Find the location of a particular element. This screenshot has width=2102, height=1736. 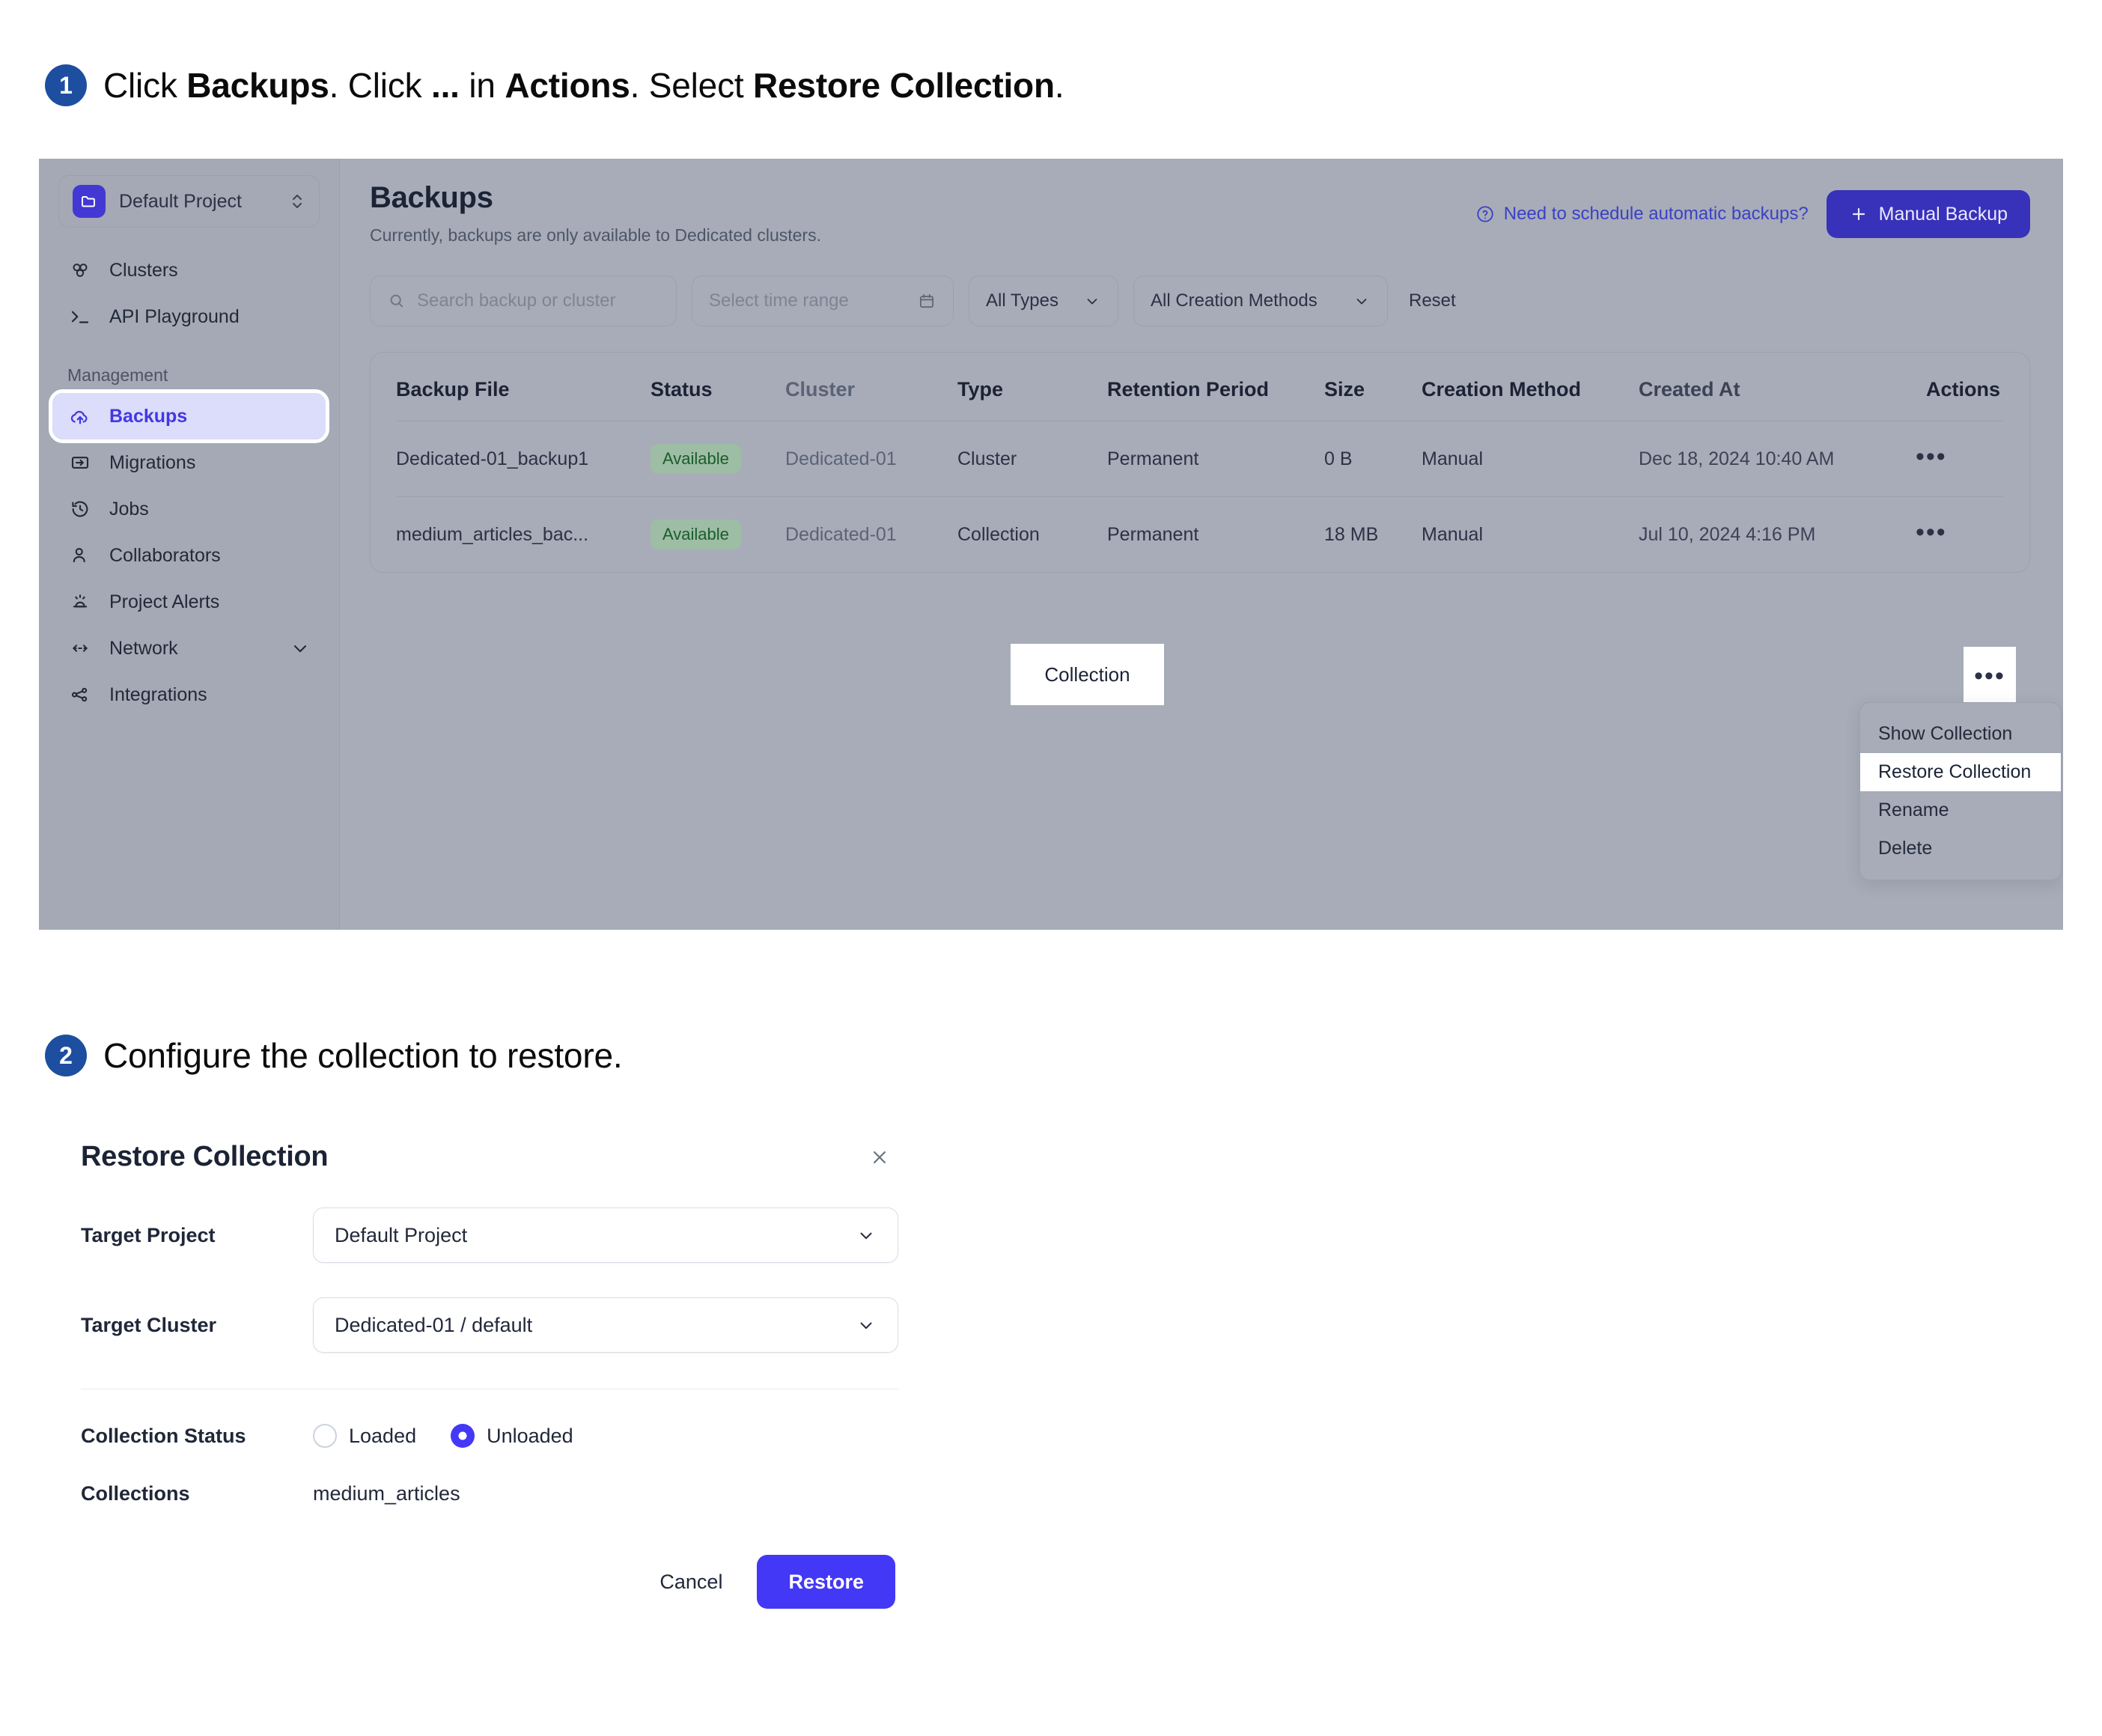

sidebar-item-label: Project Alerts is located at coordinates (164, 601).